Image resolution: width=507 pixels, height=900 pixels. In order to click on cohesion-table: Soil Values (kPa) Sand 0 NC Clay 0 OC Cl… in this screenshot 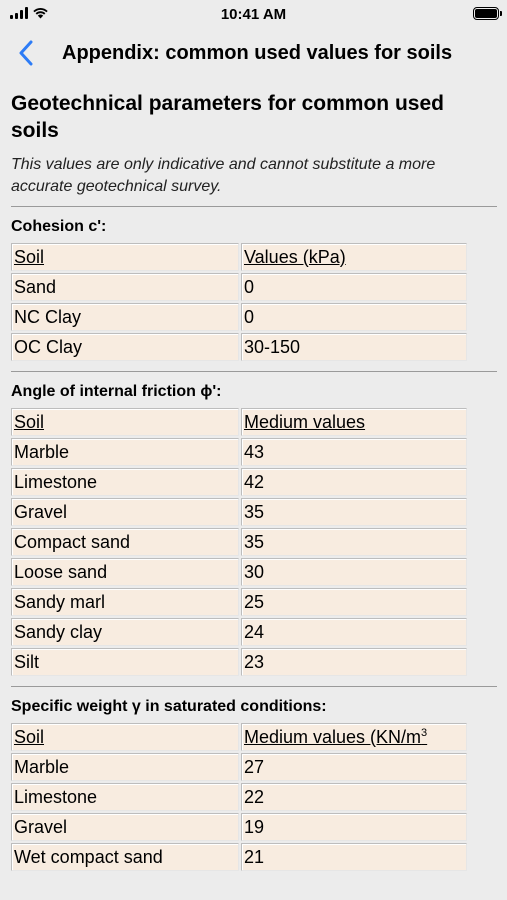, I will do `click(239, 302)`.